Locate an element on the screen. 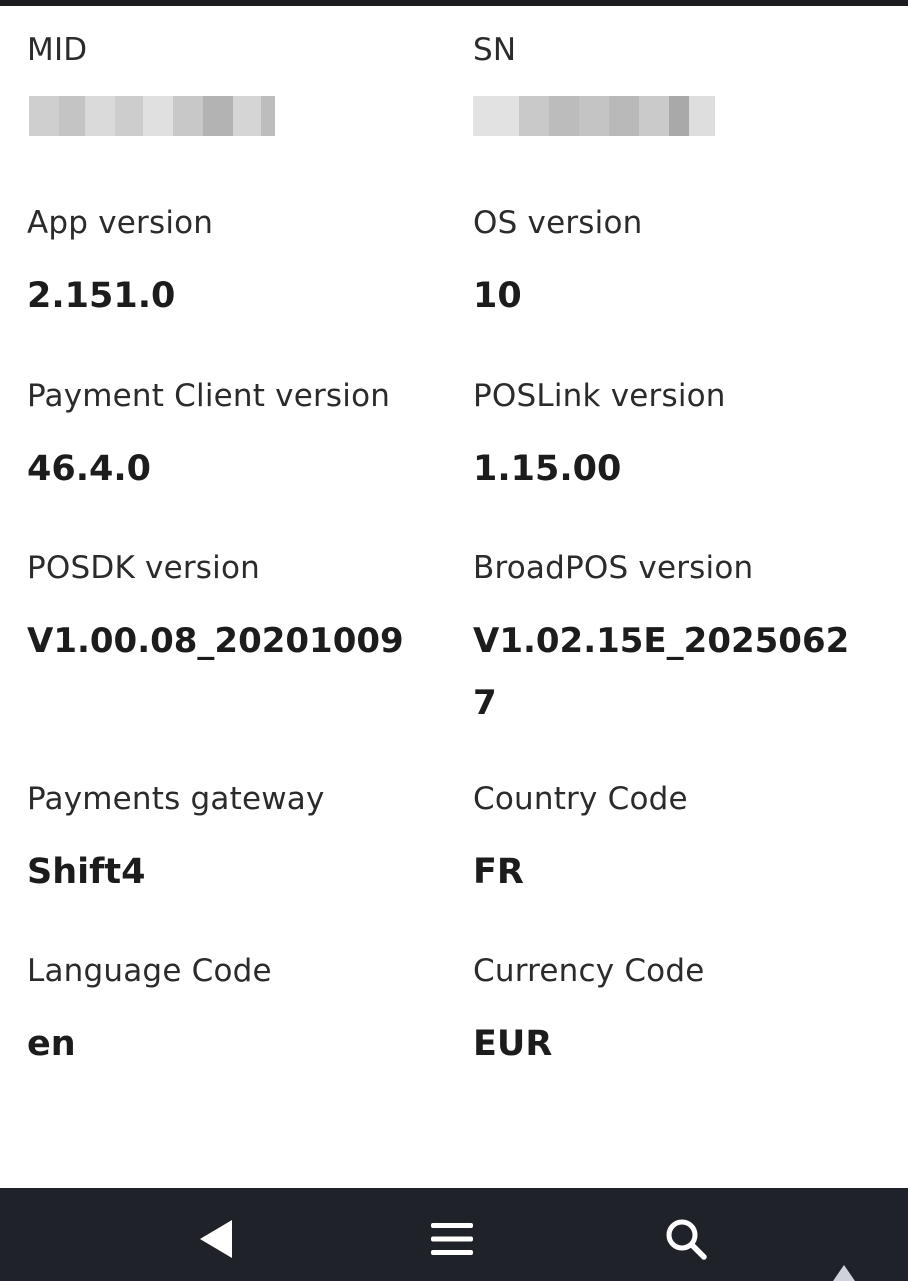  nav-extra-button is located at coordinates (844, 1265).